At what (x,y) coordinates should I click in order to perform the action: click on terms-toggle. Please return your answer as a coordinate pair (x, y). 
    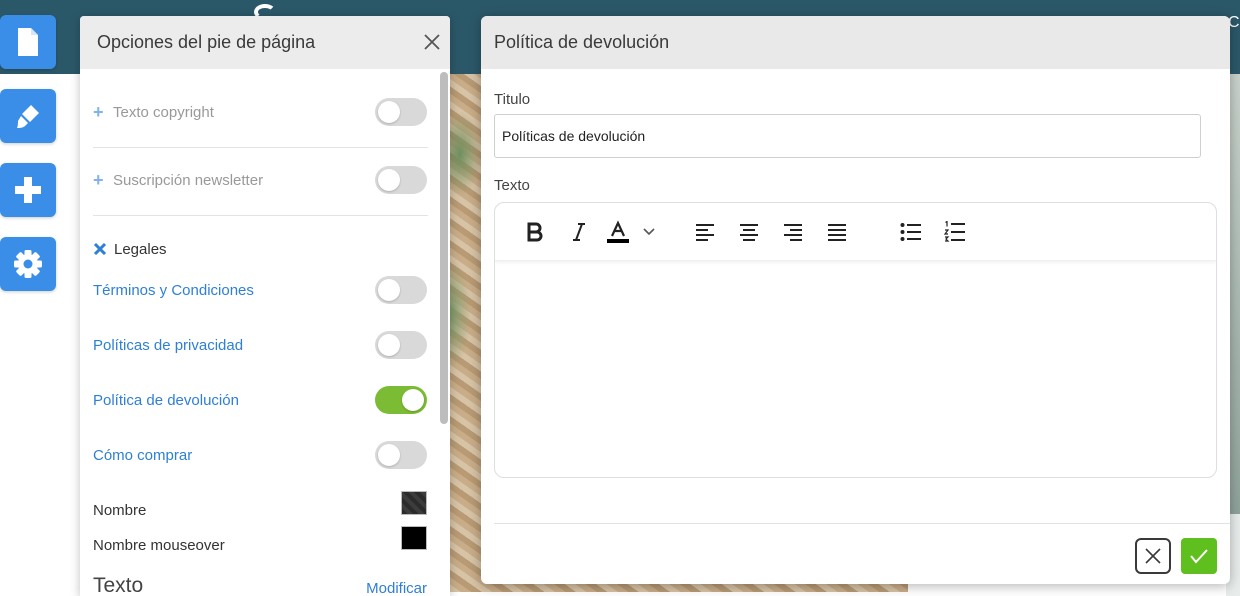
    Looking at the image, I should click on (401, 290).